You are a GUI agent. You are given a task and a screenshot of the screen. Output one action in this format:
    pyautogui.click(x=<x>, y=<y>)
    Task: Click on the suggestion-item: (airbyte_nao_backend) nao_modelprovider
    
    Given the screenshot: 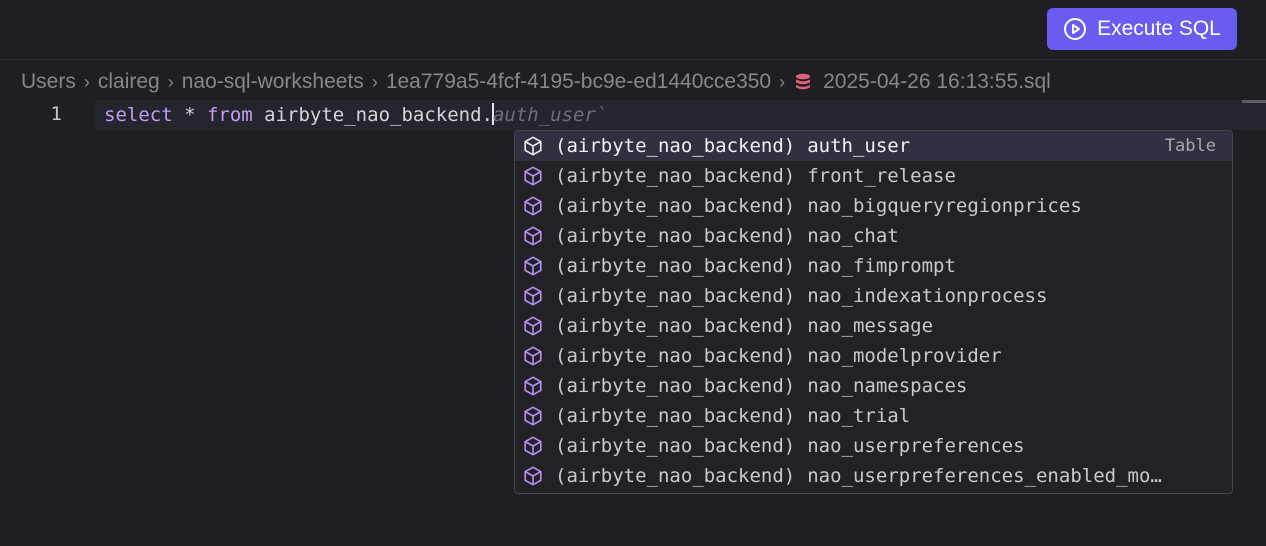 What is the action you would take?
    pyautogui.click(x=873, y=356)
    